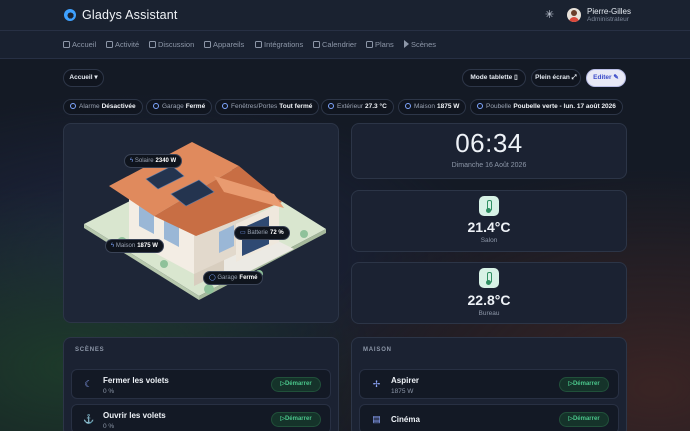 Image resolution: width=690 pixels, height=431 pixels. What do you see at coordinates (73, 106) in the screenshot?
I see `shield-icon` at bounding box center [73, 106].